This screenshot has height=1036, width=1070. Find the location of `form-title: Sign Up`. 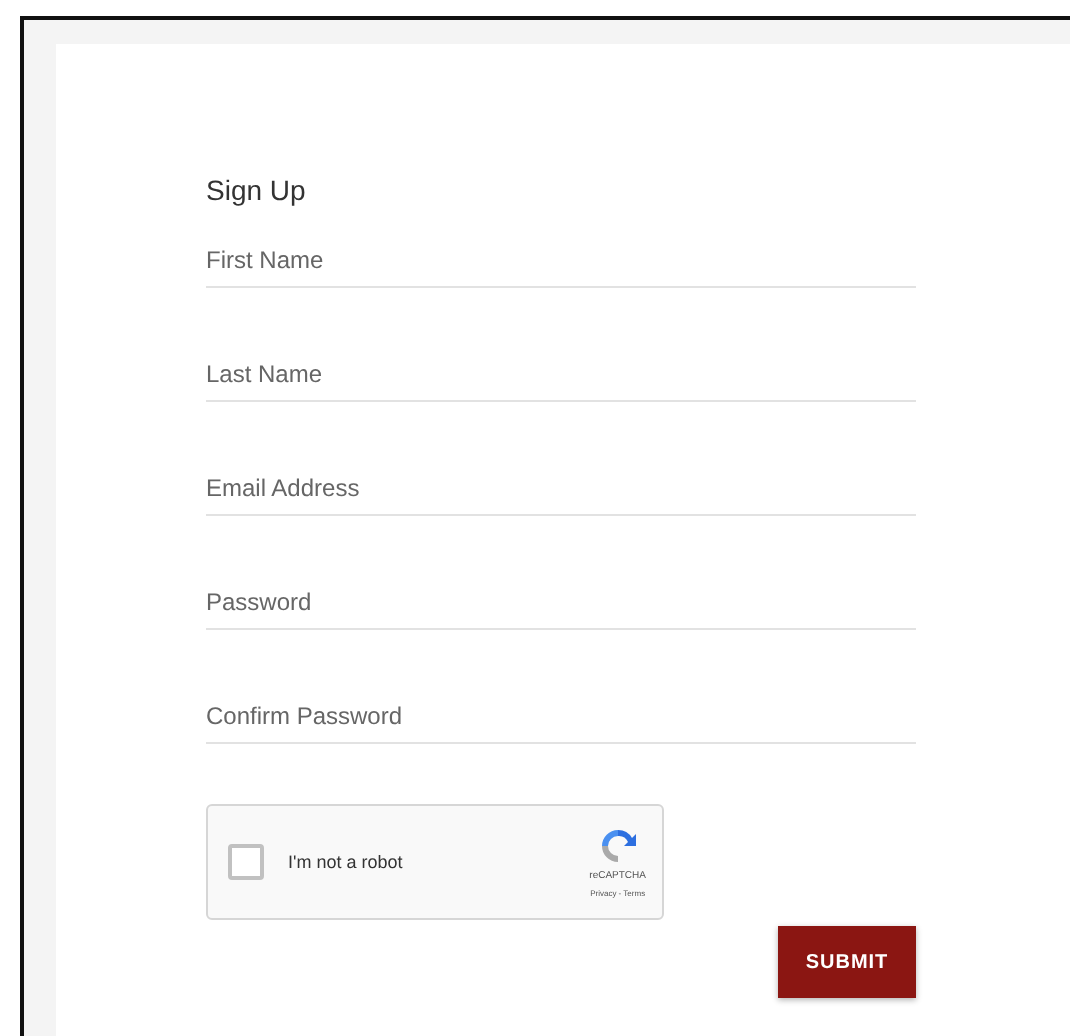

form-title: Sign Up is located at coordinates (257, 192).